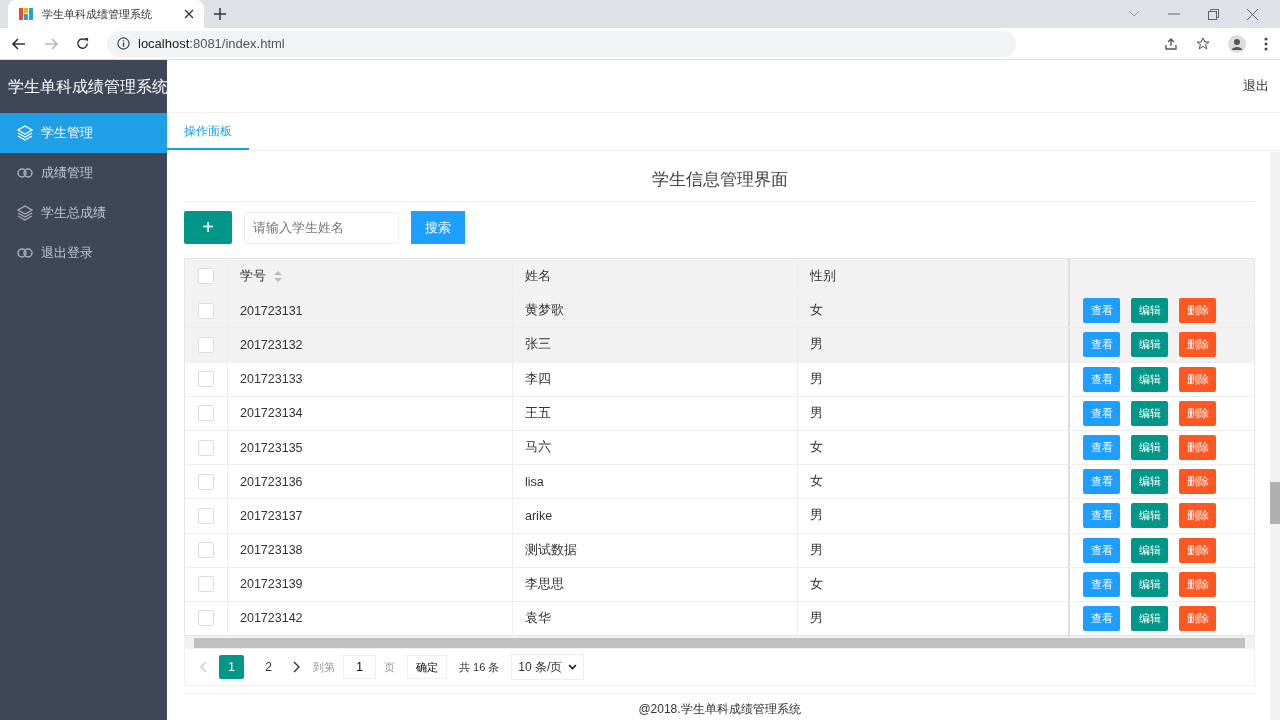 This screenshot has height=720, width=1280. What do you see at coordinates (1266, 43) in the screenshot?
I see `more-menu-icon` at bounding box center [1266, 43].